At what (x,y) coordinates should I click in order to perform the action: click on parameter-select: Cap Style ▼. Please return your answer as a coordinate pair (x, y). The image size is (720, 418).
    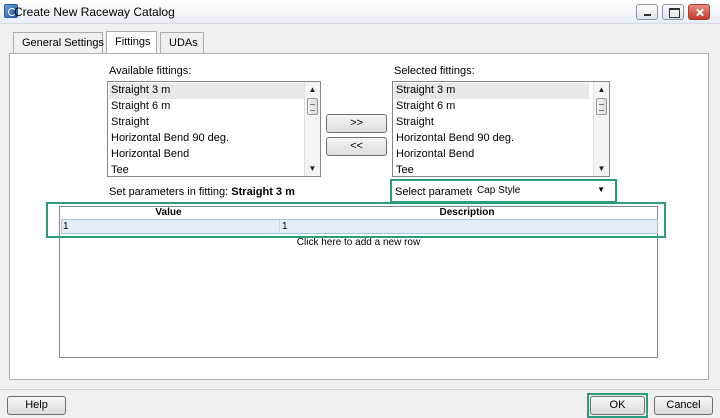
    Looking at the image, I should click on (542, 191).